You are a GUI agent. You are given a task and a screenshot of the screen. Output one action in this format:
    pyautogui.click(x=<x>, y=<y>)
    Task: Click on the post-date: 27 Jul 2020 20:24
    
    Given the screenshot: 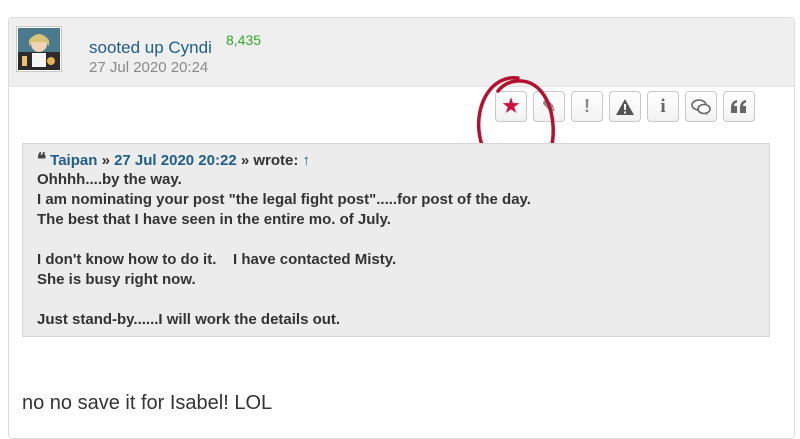 What is the action you would take?
    pyautogui.click(x=149, y=67)
    